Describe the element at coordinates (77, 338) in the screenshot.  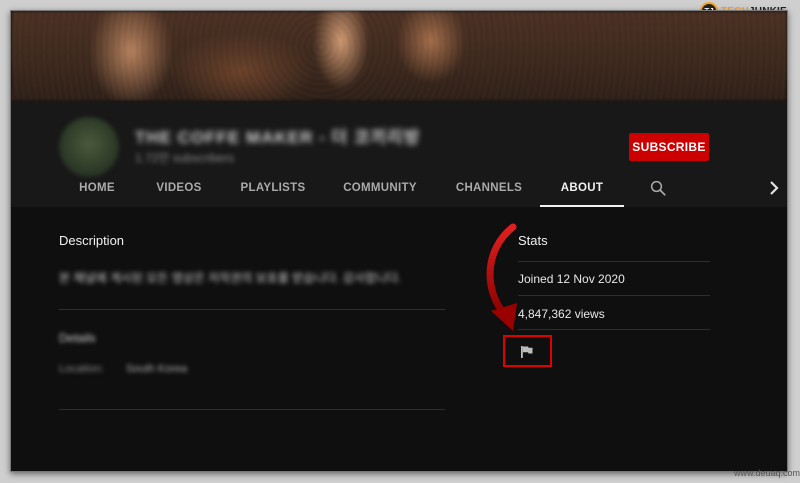
I see `details-heading: Details` at that location.